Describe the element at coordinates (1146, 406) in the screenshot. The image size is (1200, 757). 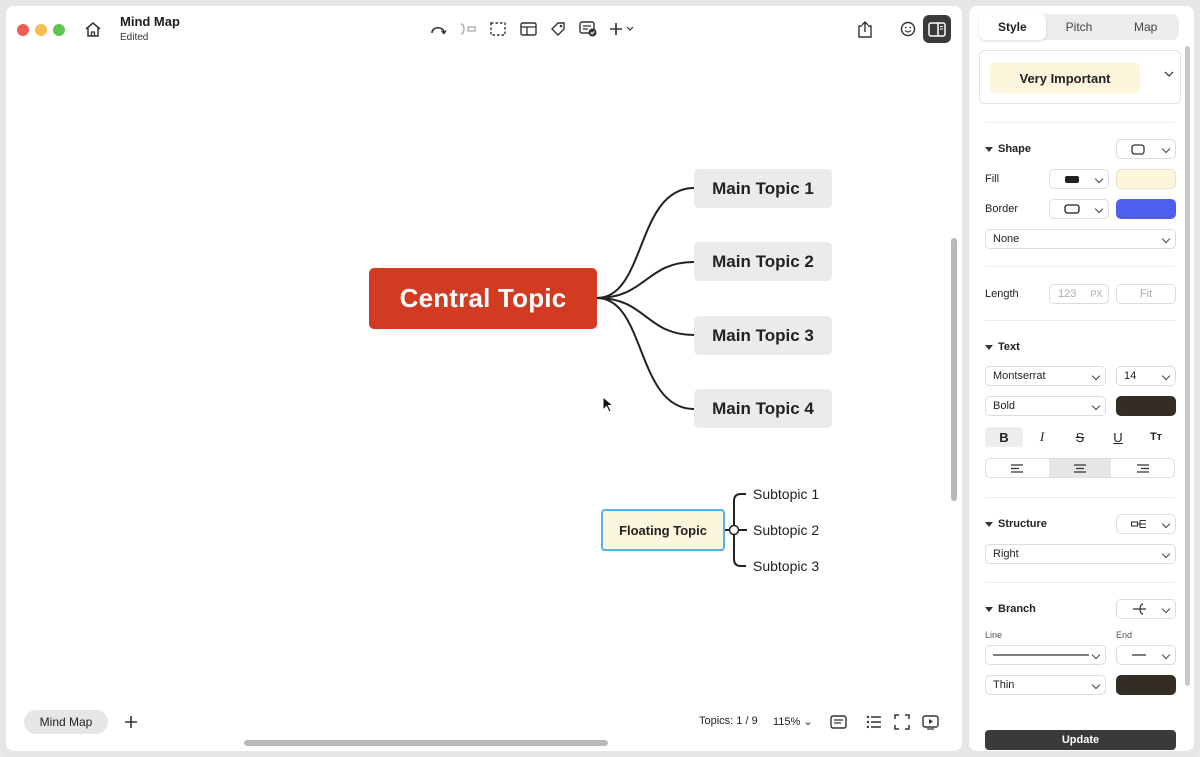
I see `text-color-swatch` at that location.